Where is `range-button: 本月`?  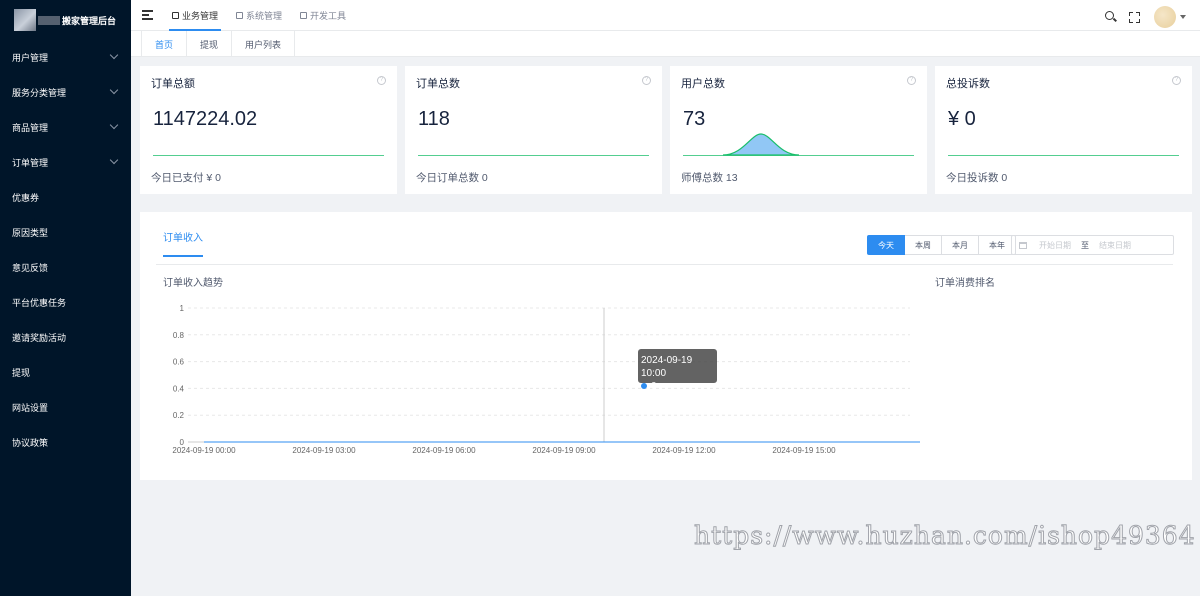
range-button: 本月 is located at coordinates (960, 245).